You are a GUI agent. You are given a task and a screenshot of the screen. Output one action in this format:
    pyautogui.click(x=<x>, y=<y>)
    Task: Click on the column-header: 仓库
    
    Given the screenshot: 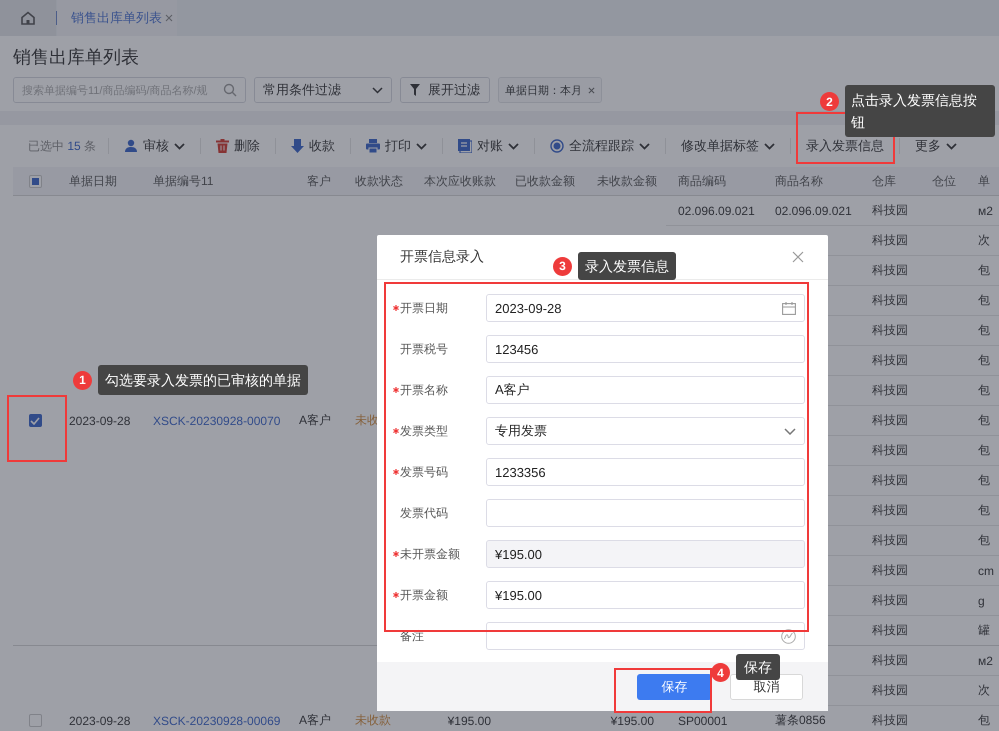 What is the action you would take?
    pyautogui.click(x=884, y=181)
    